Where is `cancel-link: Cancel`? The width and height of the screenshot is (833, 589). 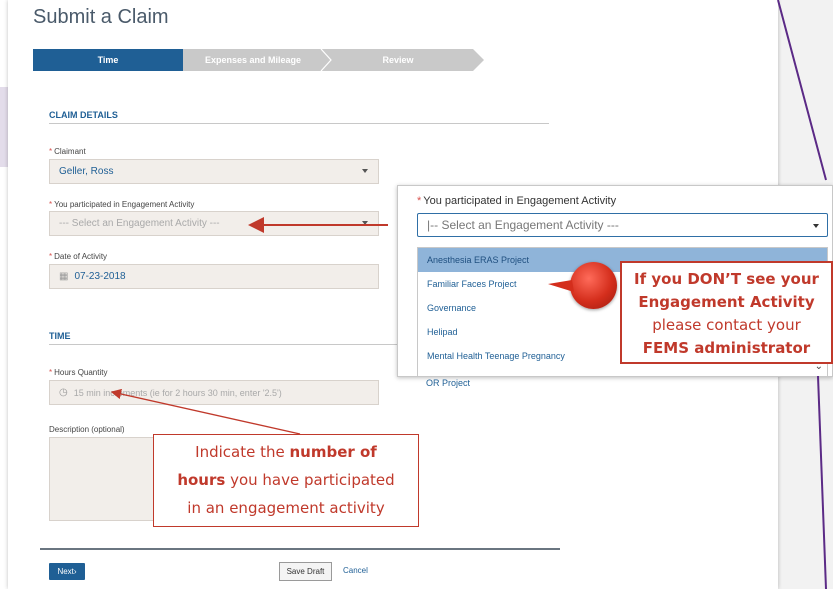
cancel-link: Cancel is located at coordinates (355, 570).